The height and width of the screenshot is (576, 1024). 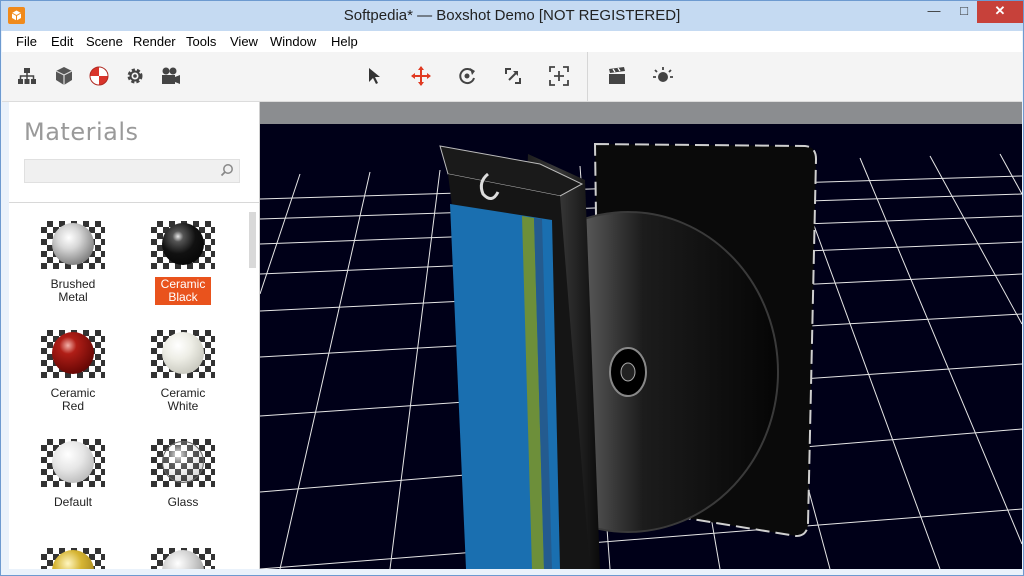 I want to click on material-gold, so click(x=73, y=558).